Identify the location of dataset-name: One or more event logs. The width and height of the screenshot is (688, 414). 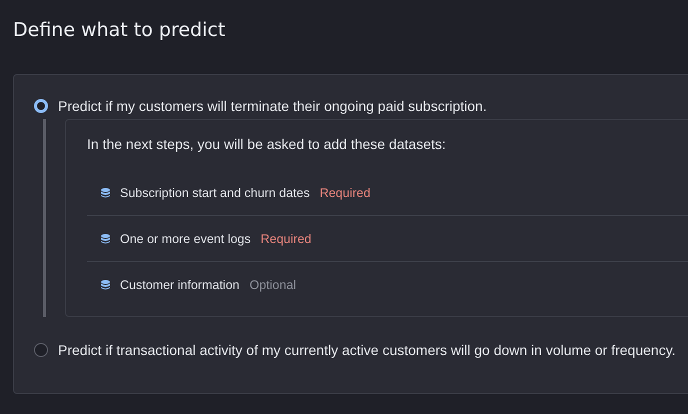
(185, 239).